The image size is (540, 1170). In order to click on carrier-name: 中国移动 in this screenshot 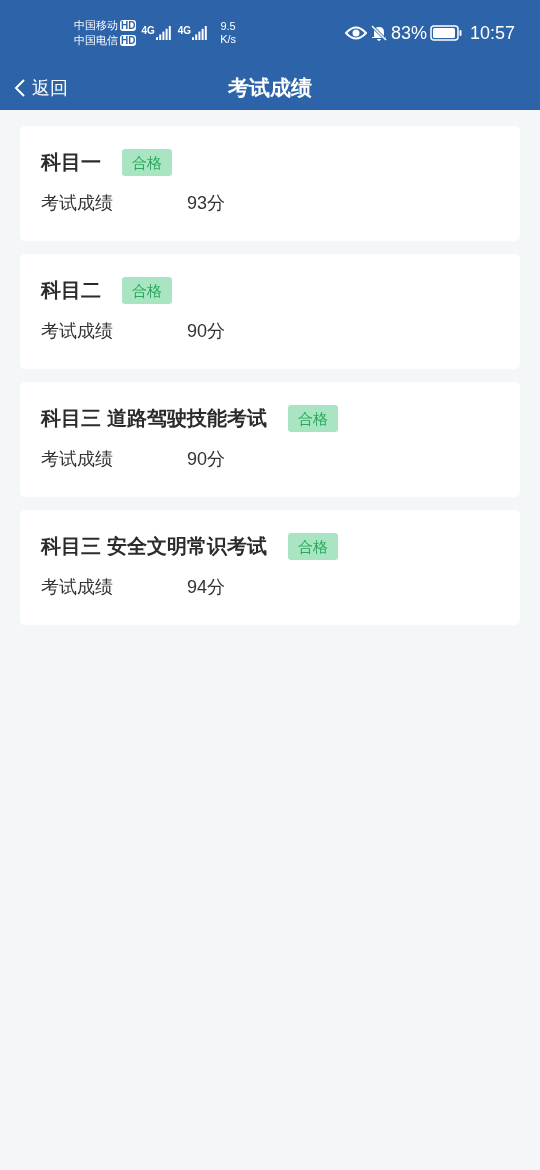, I will do `click(96, 25)`.